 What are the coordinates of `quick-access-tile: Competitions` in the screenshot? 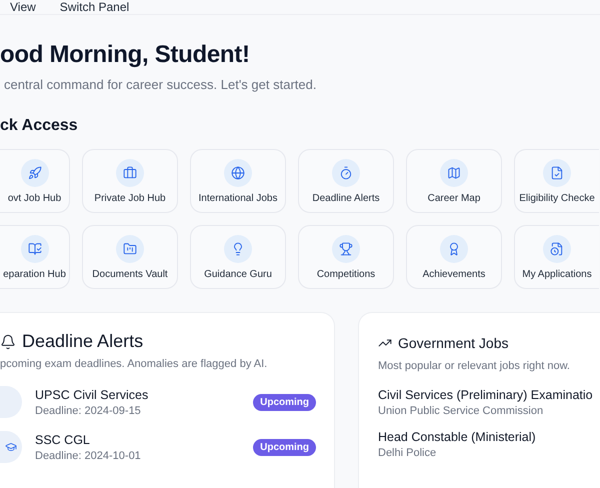 It's located at (346, 257).